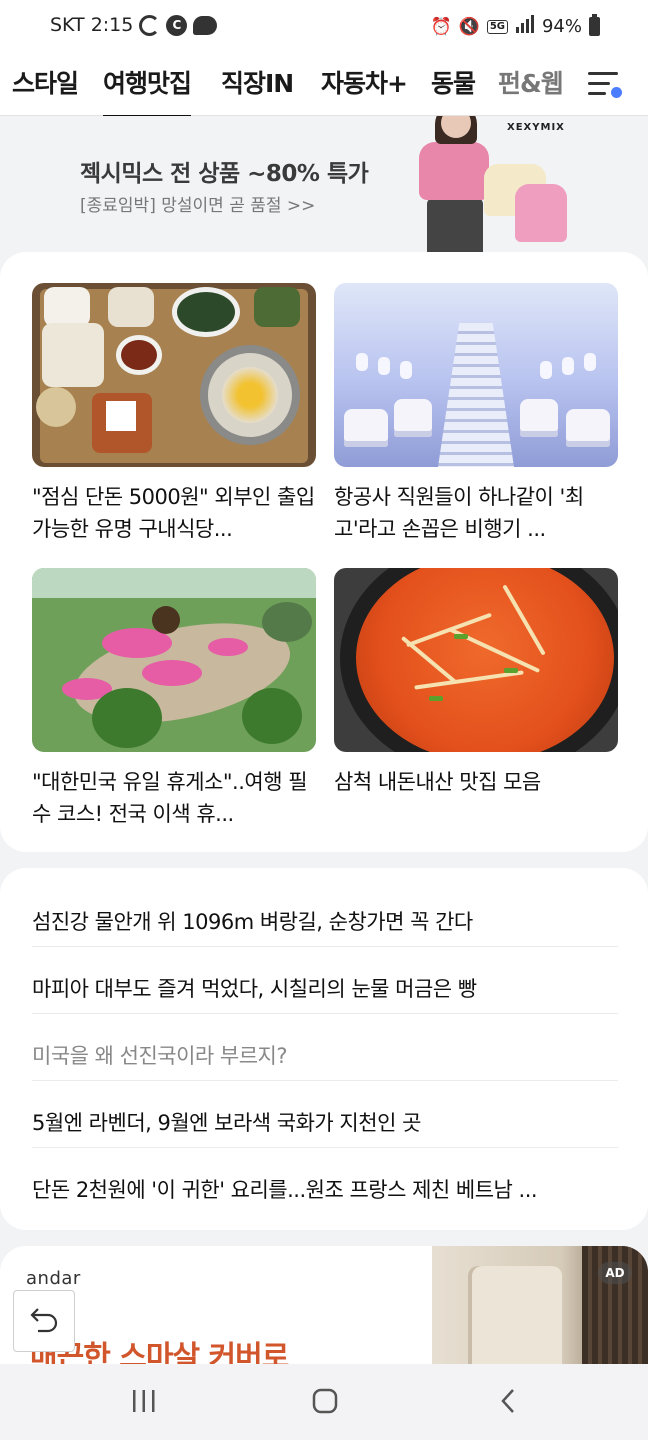 The height and width of the screenshot is (1440, 648). I want to click on home-icon, so click(325, 1403).